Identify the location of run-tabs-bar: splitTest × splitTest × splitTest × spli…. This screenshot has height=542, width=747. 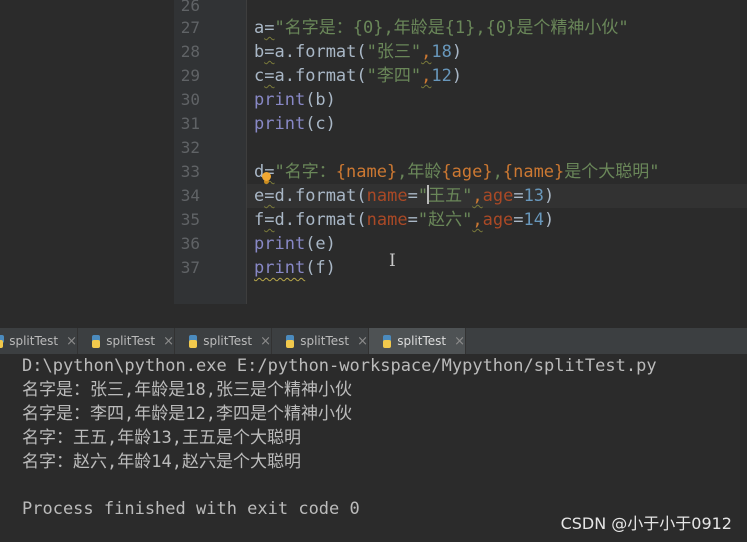
(373, 341).